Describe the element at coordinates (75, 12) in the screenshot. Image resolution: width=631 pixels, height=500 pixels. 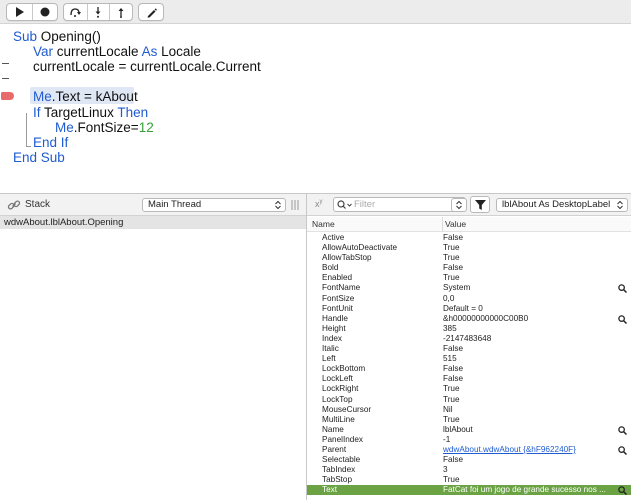
I see `step-over-button` at that location.